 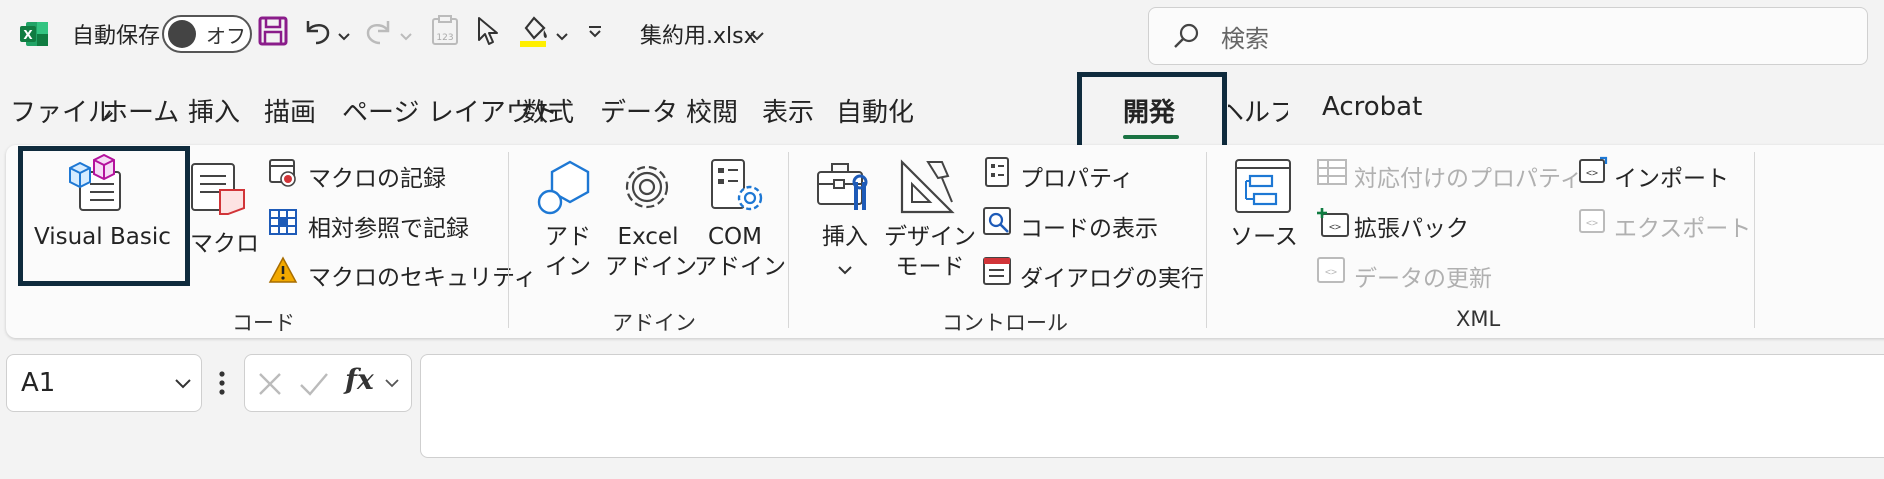 I want to click on formula-actions: fx, so click(x=328, y=383).